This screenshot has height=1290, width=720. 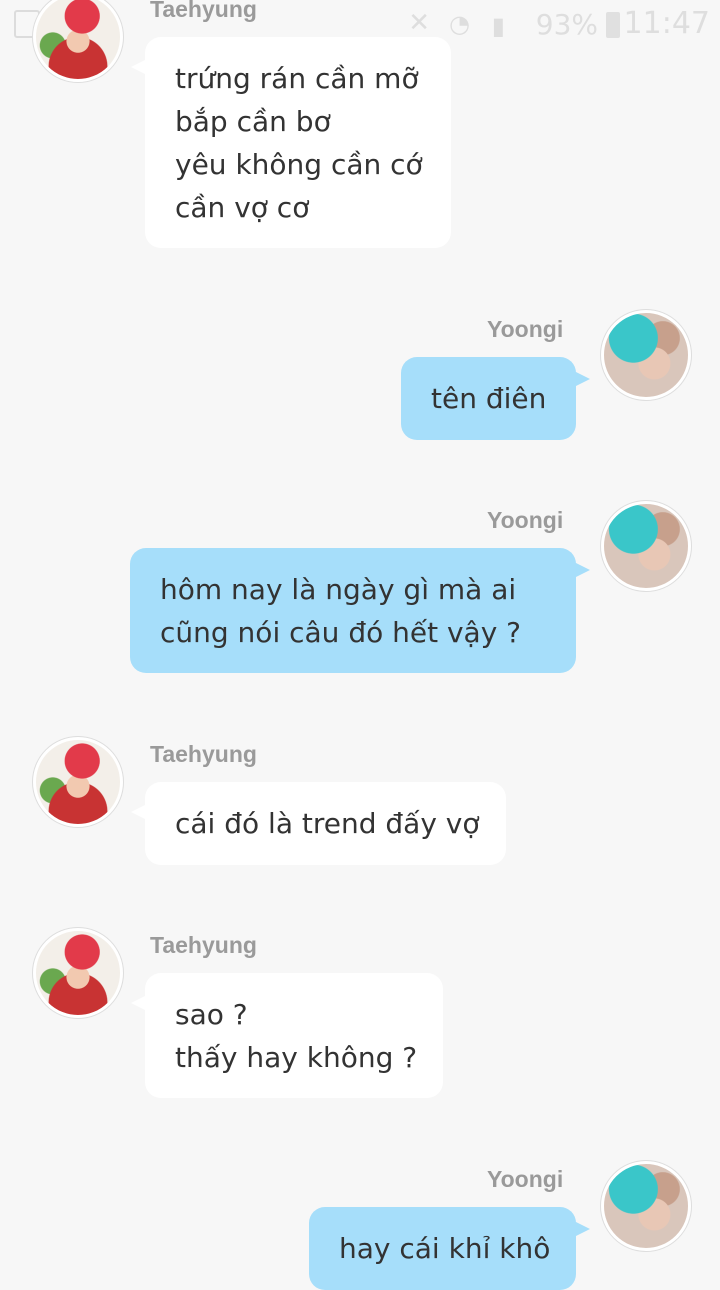 I want to click on message-line: tên điên, so click(x=489, y=398).